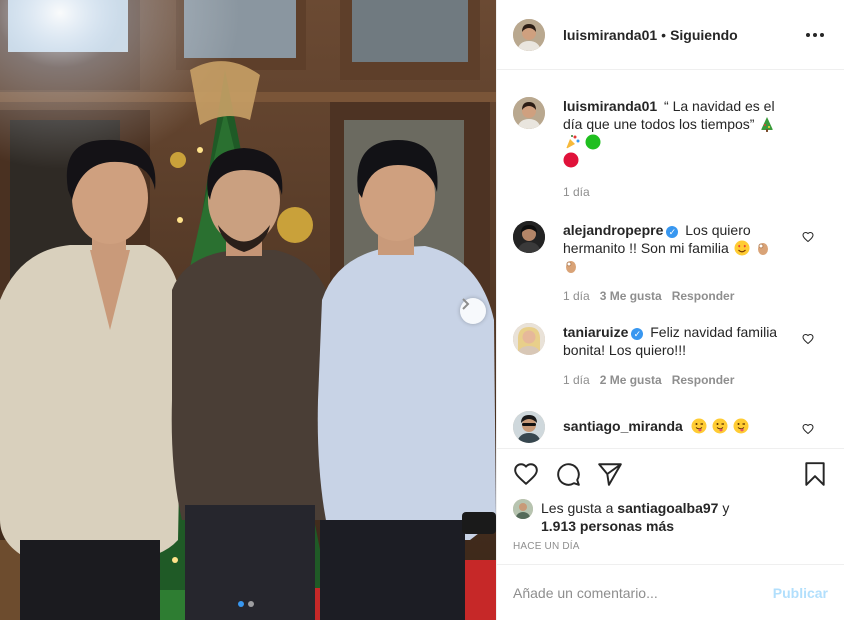 This screenshot has width=844, height=620. I want to click on likes-prefix: Les gusta a, so click(577, 508).